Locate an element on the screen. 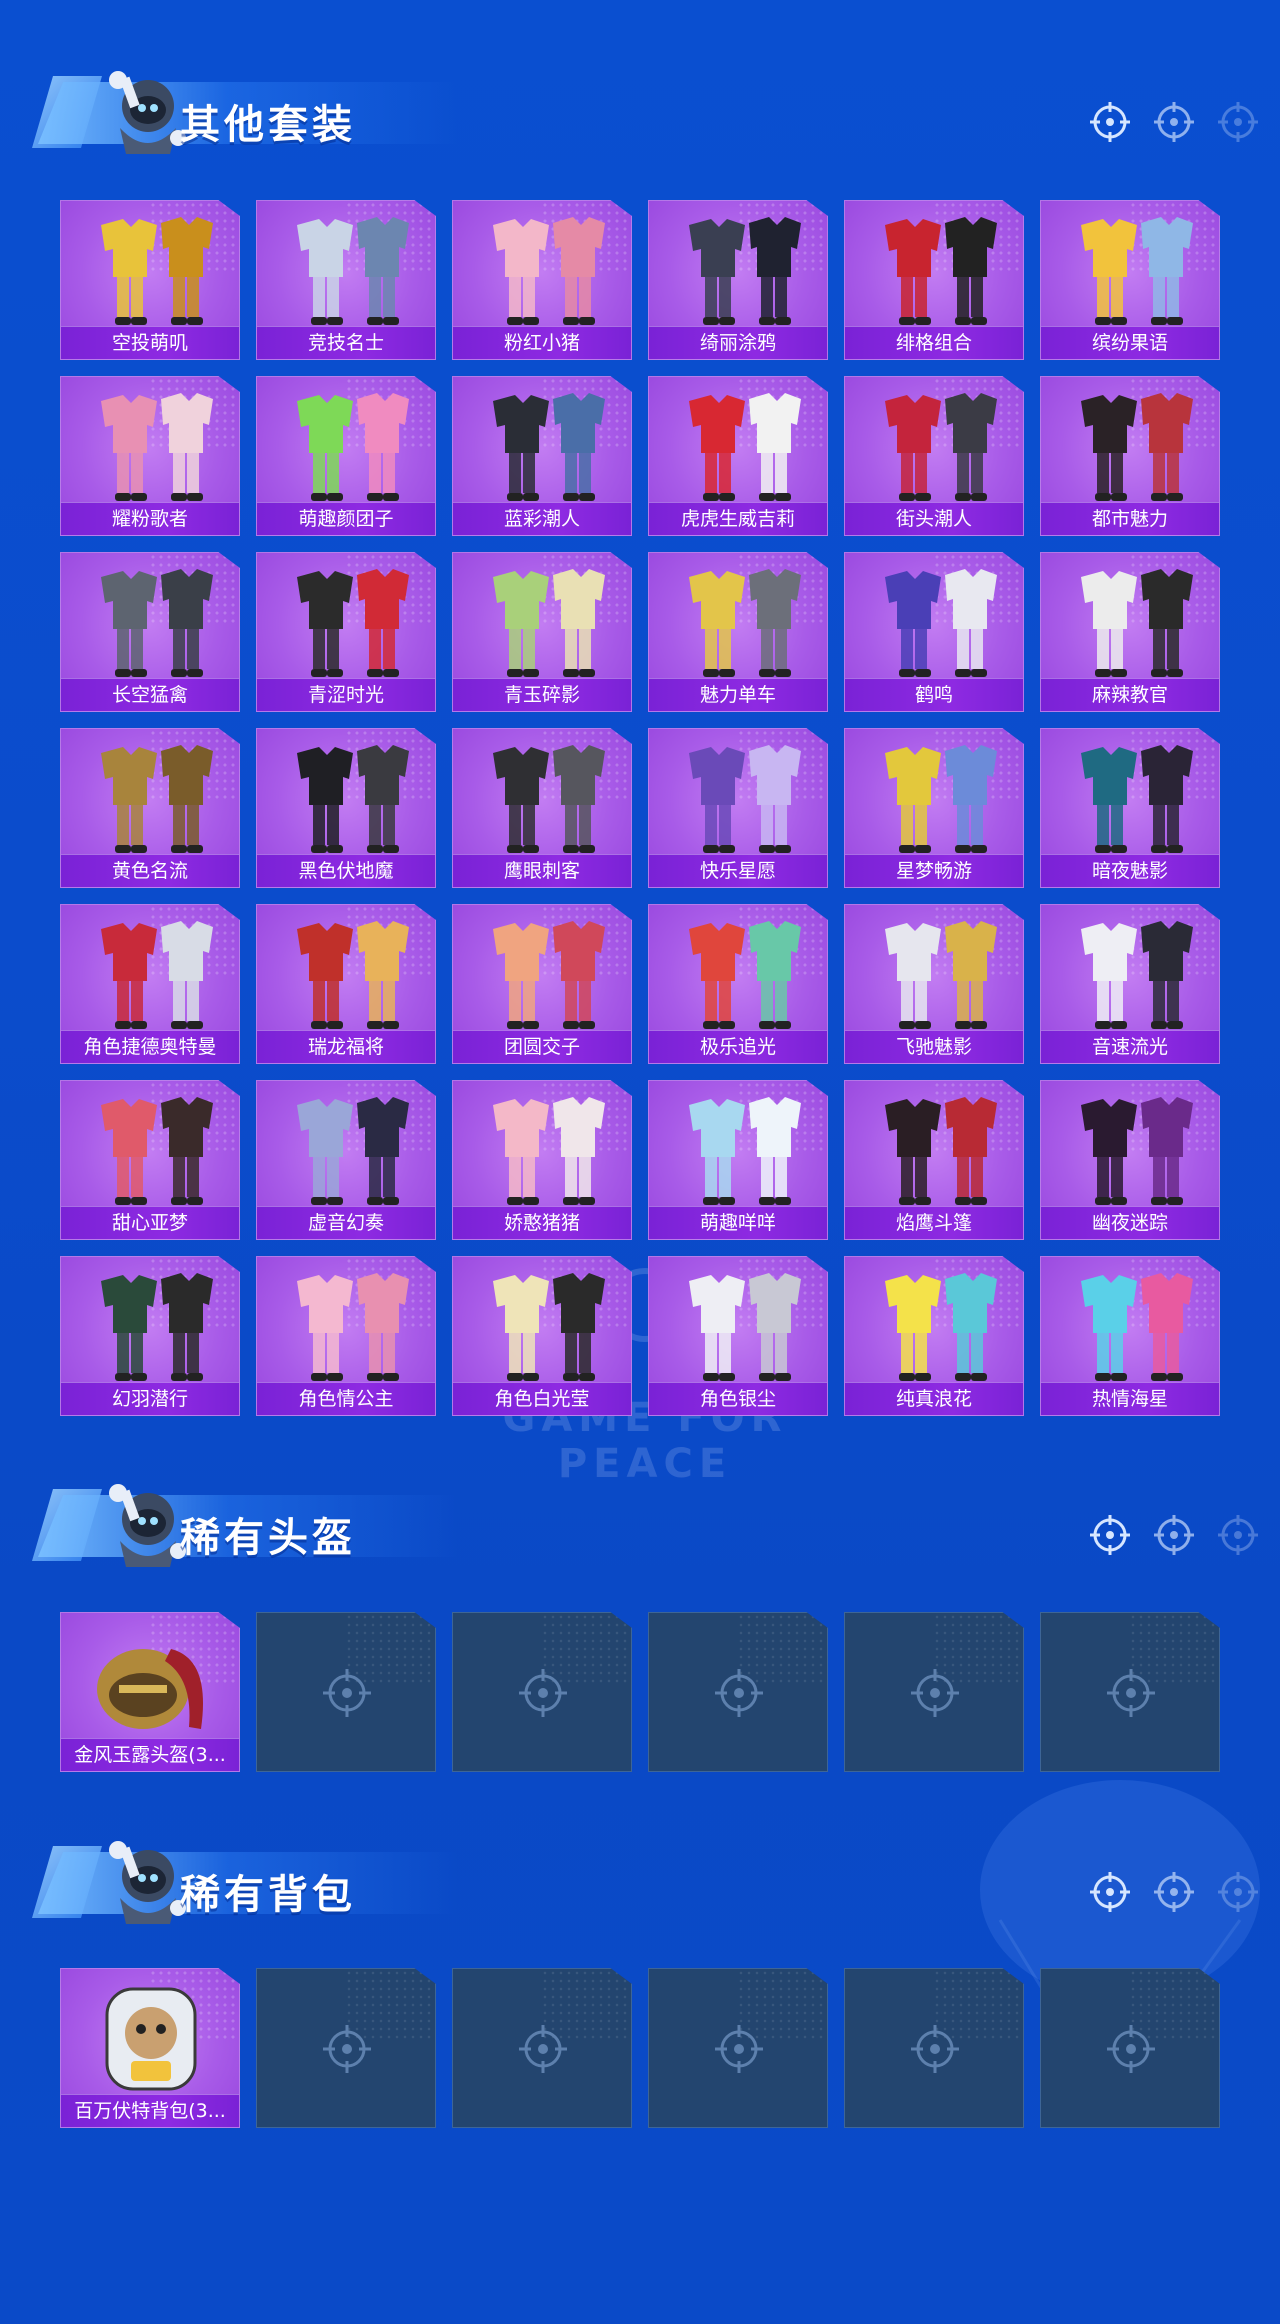 The image size is (1280, 2324). outfit-card: 虚音幻奏 is located at coordinates (346, 1160).